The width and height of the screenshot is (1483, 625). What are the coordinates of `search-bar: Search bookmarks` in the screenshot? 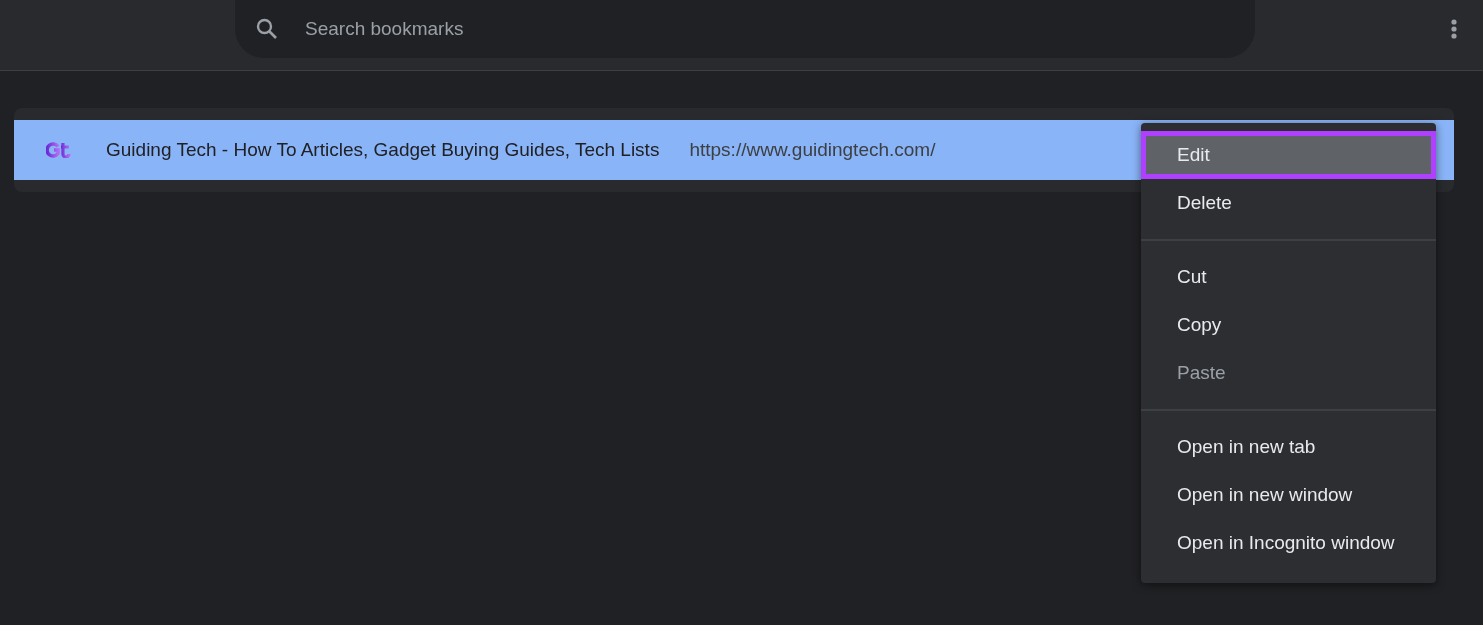 It's located at (745, 29).